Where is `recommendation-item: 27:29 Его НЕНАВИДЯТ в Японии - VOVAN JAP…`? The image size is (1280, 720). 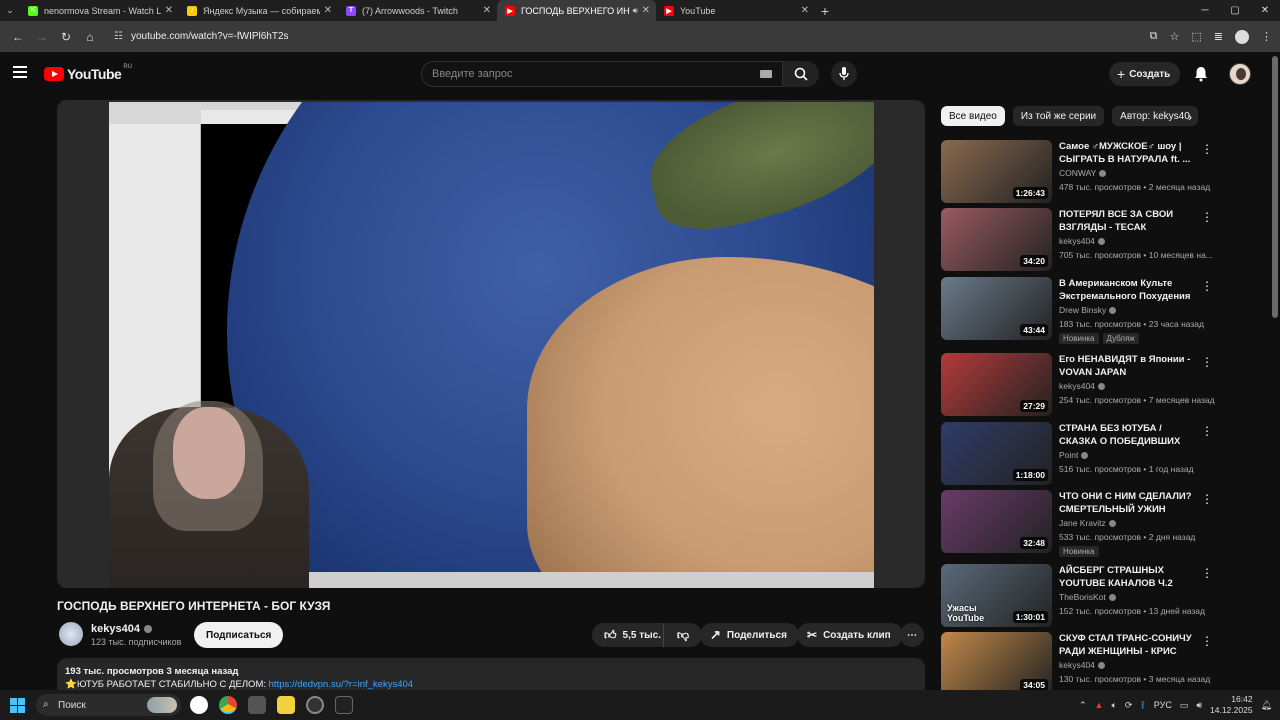 recommendation-item: 27:29 Его НЕНАВИДЯТ в Японии - VOVAN JAP… is located at coordinates (1078, 386).